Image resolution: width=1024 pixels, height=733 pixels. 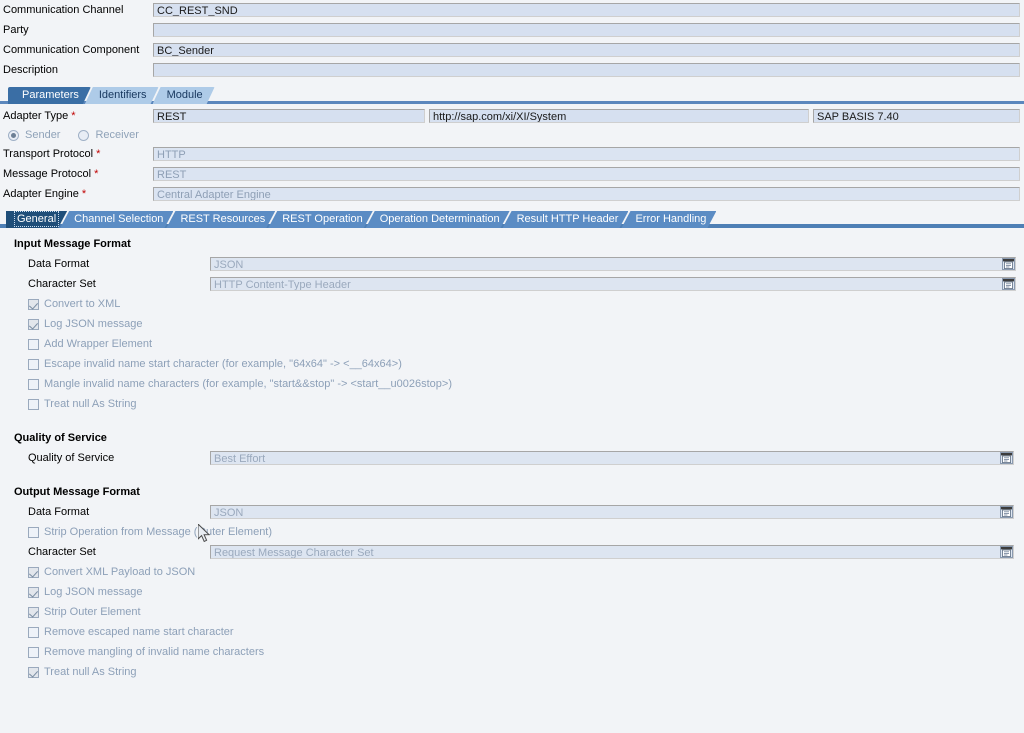 I want to click on message-protocol-row: Message Protocol * REST, so click(x=512, y=174).